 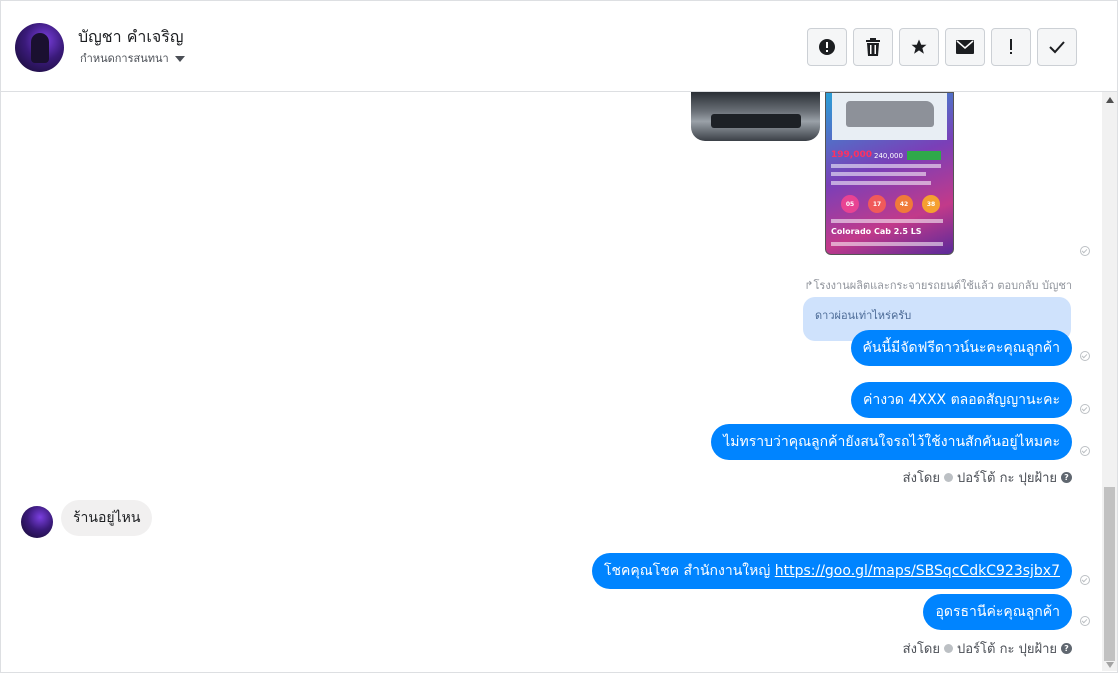 I want to click on listing-number: 38, so click(x=931, y=204).